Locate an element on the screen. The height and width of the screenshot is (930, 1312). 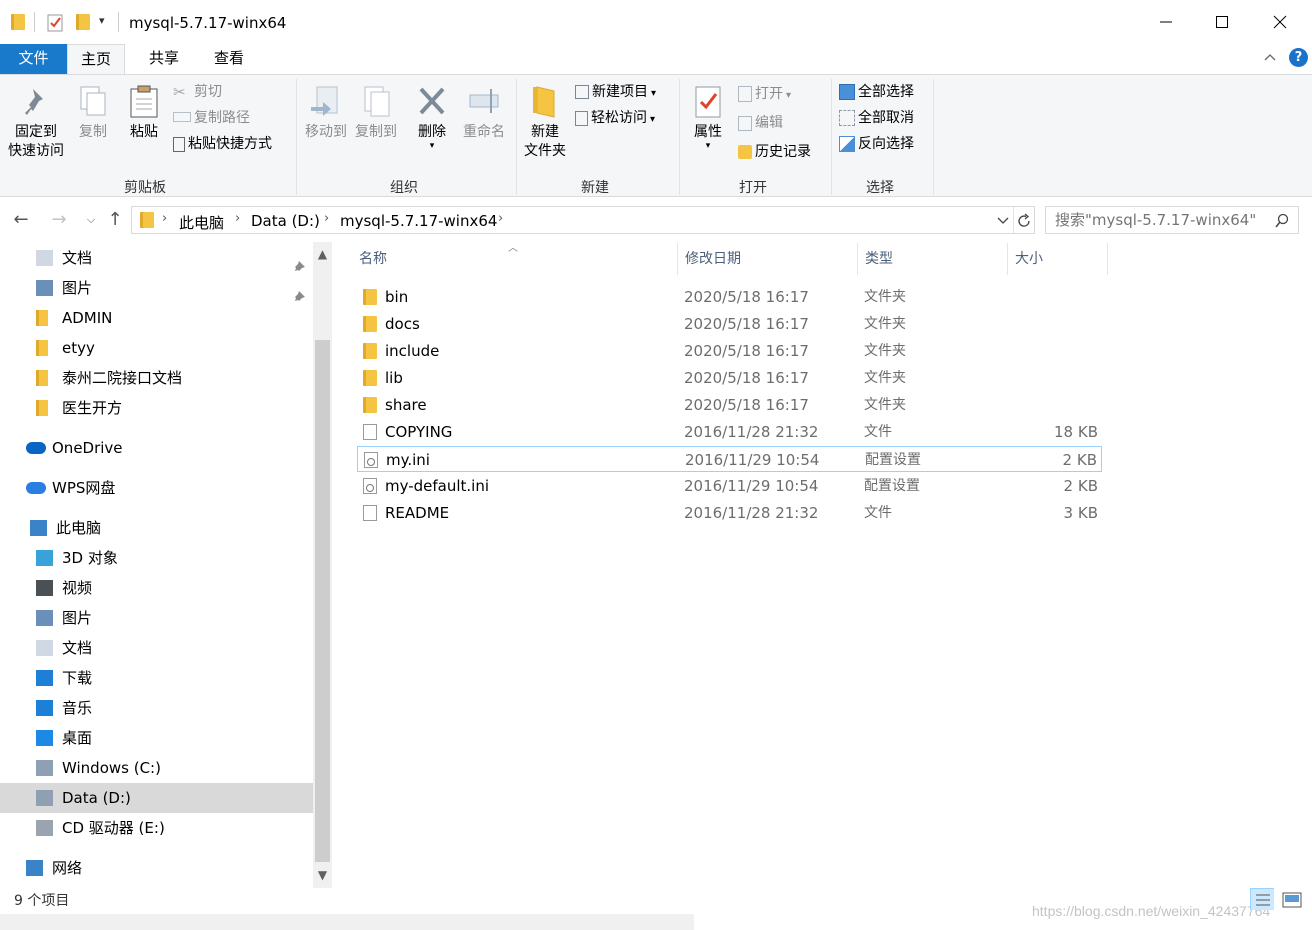
paste-button: 粘贴 is located at coordinates (144, 113).